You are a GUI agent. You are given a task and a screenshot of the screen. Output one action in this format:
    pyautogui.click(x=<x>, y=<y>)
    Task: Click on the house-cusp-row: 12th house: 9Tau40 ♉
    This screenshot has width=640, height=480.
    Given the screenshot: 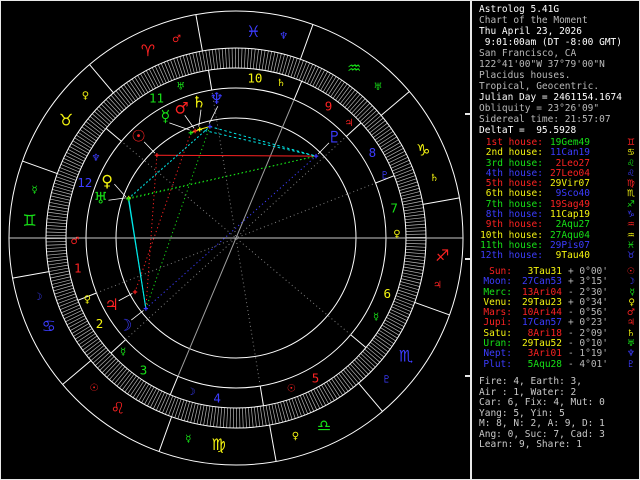 What is the action you would take?
    pyautogui.click(x=557, y=255)
    